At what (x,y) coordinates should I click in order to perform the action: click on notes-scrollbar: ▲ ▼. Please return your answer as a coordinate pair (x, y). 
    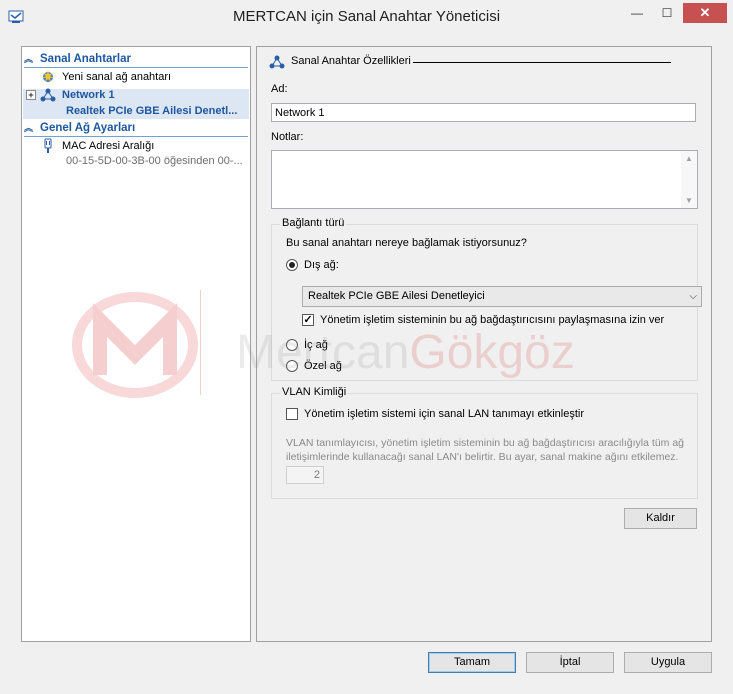
    Looking at the image, I should click on (689, 179).